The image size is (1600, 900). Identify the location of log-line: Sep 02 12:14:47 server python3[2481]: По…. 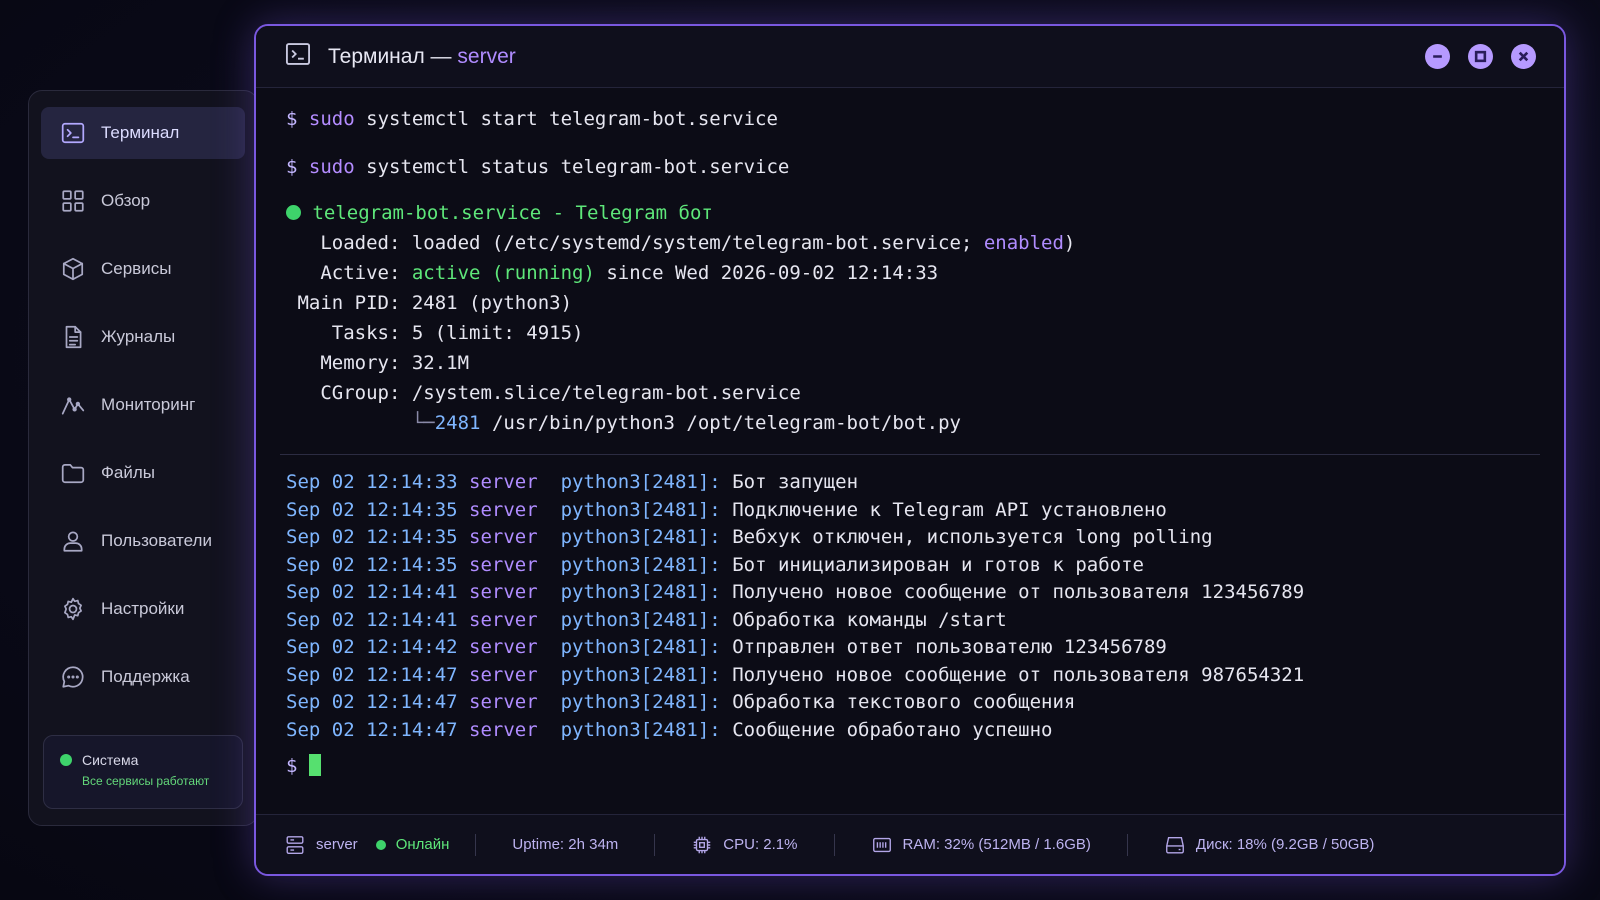
(795, 675).